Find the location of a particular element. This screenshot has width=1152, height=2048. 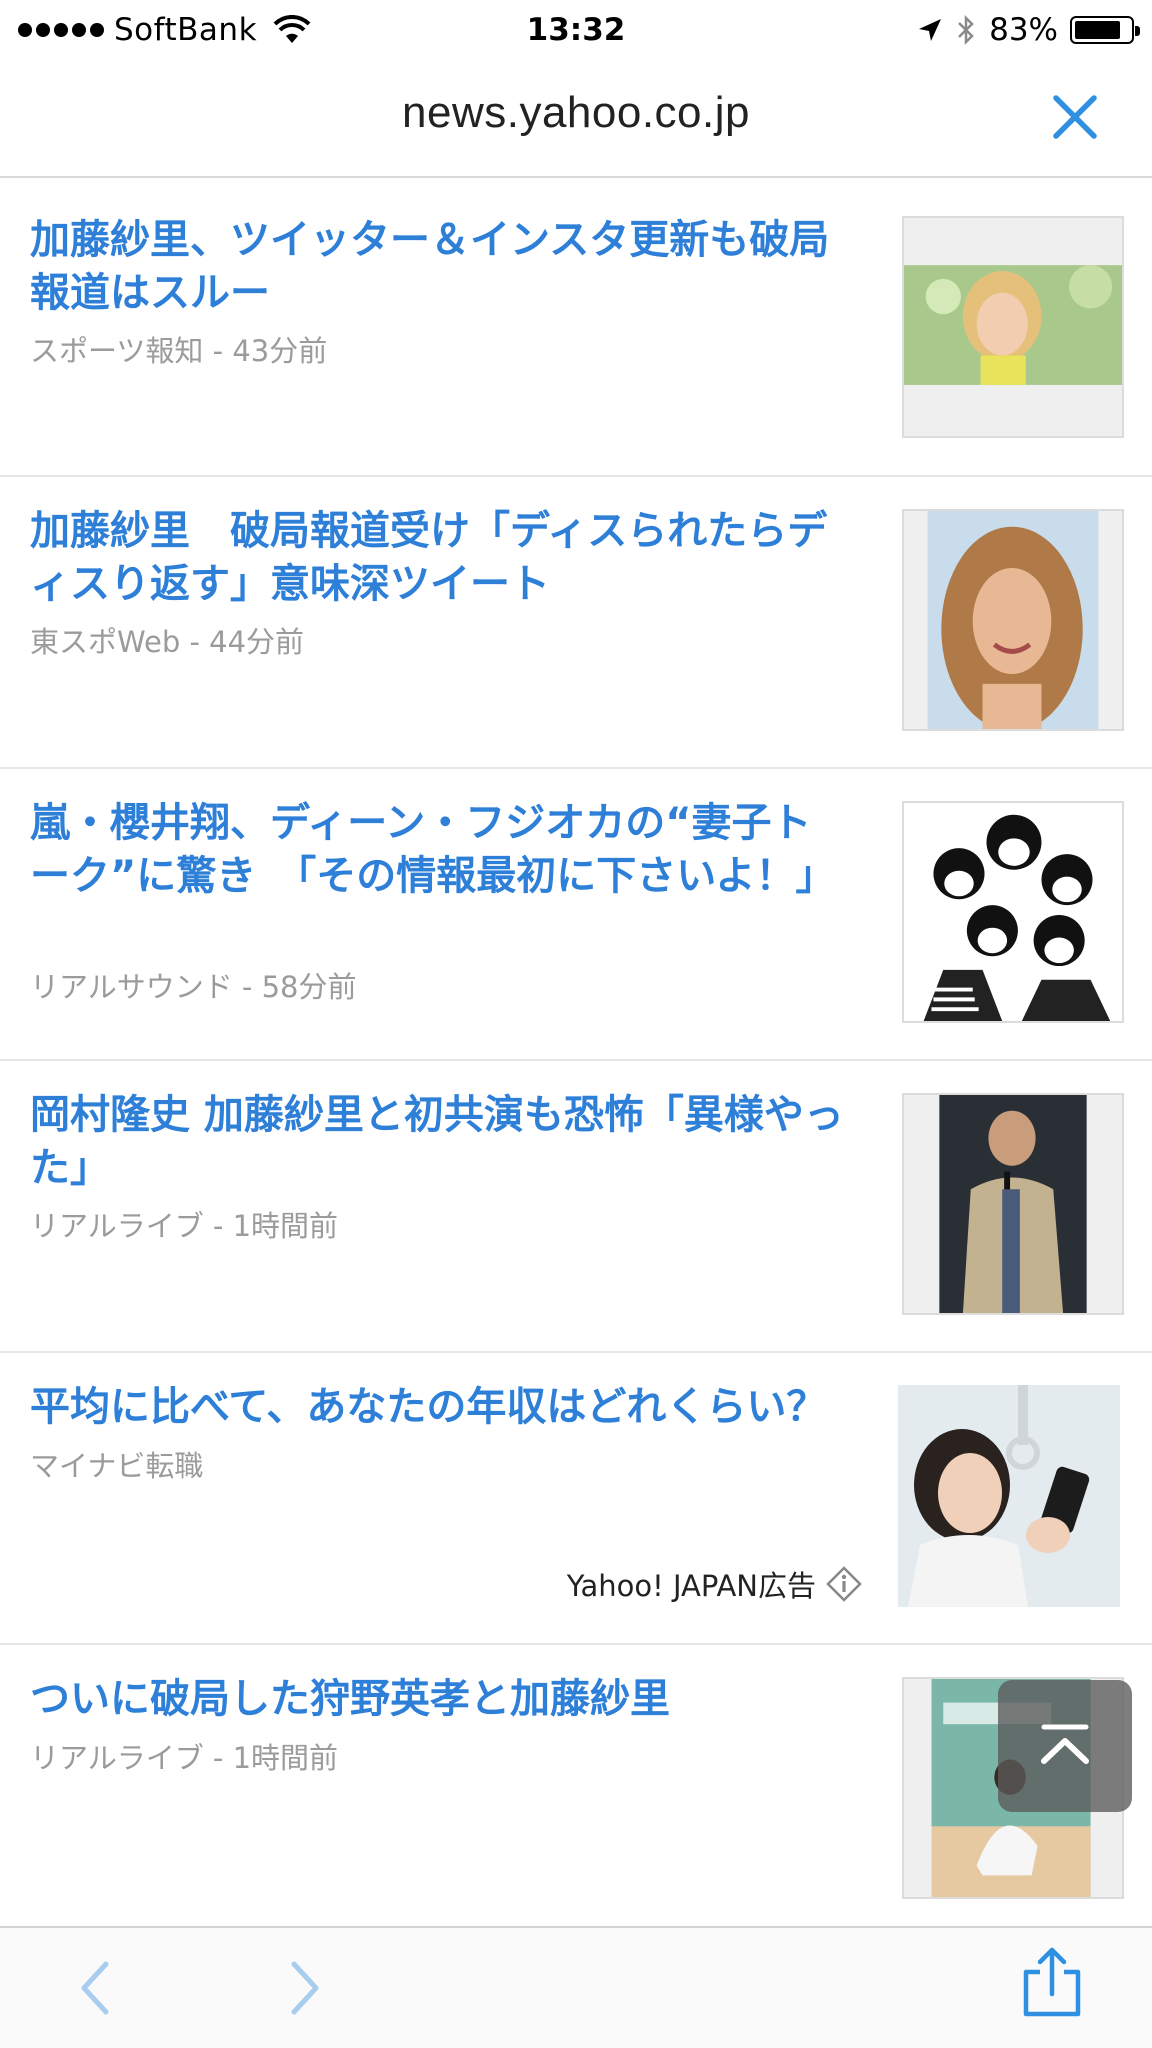

url-bar: news.yahoo.co.jp is located at coordinates (576, 118).